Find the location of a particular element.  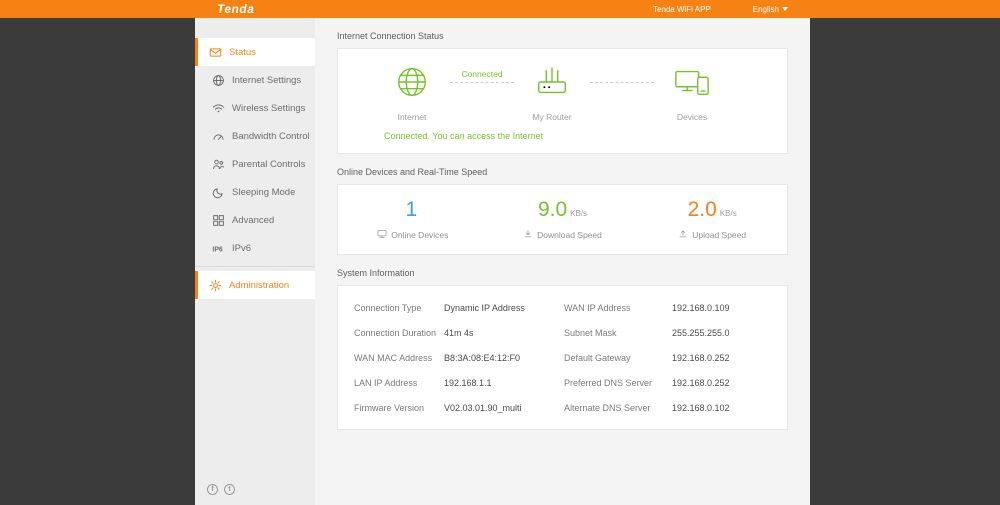

field-label: Subnet Mask is located at coordinates (590, 332).